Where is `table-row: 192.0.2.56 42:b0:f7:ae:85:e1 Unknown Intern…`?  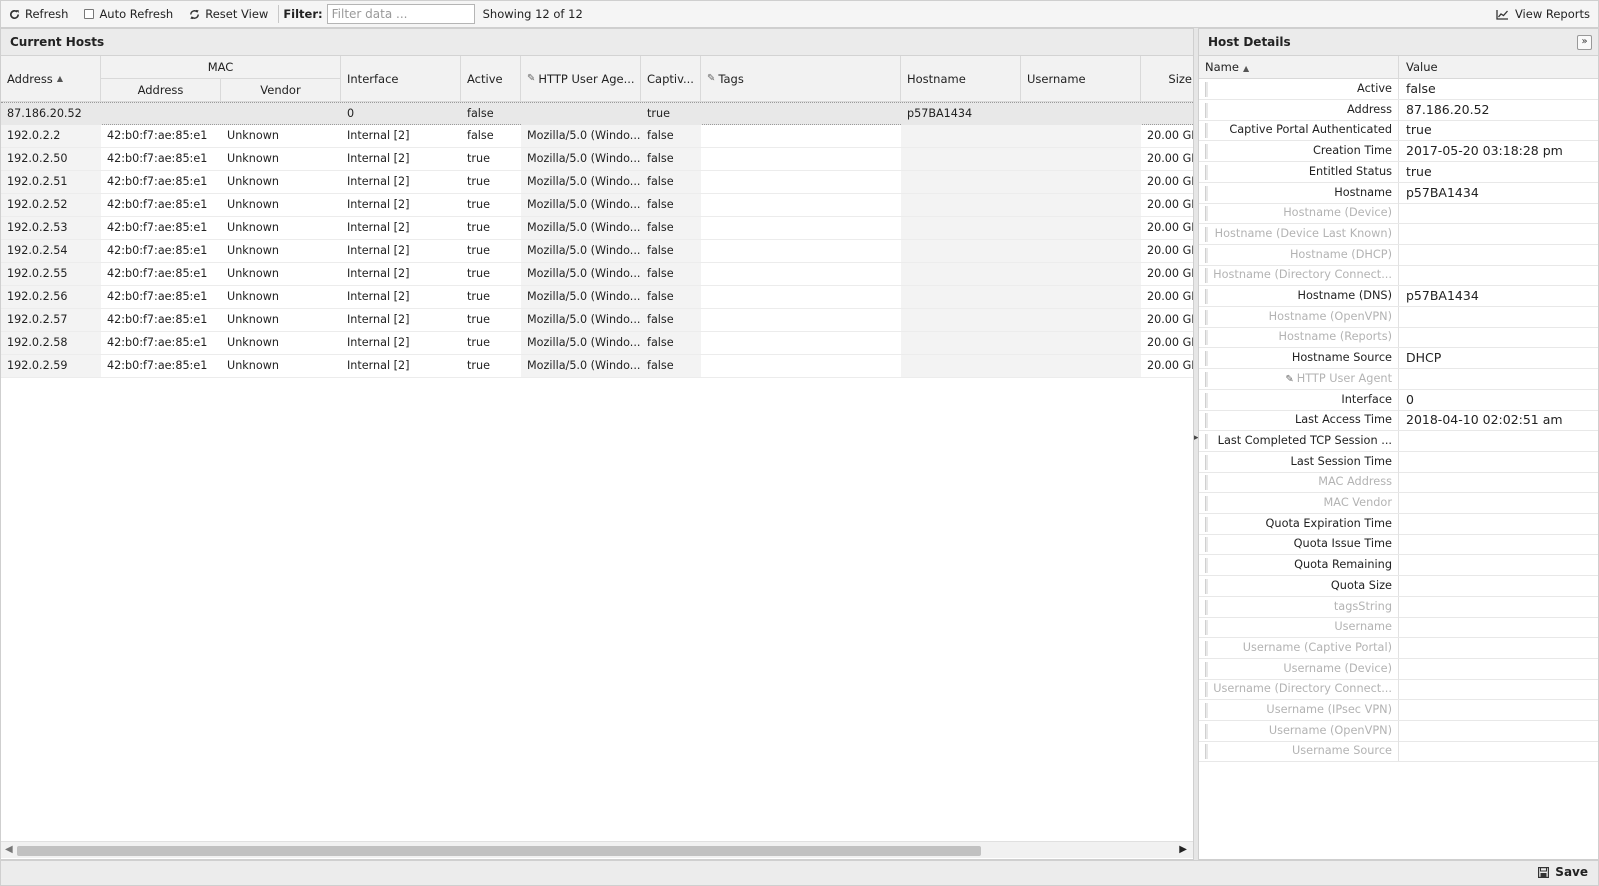
table-row: 192.0.2.56 42:b0:f7:ae:85:e1 Unknown Intern… is located at coordinates (597, 297).